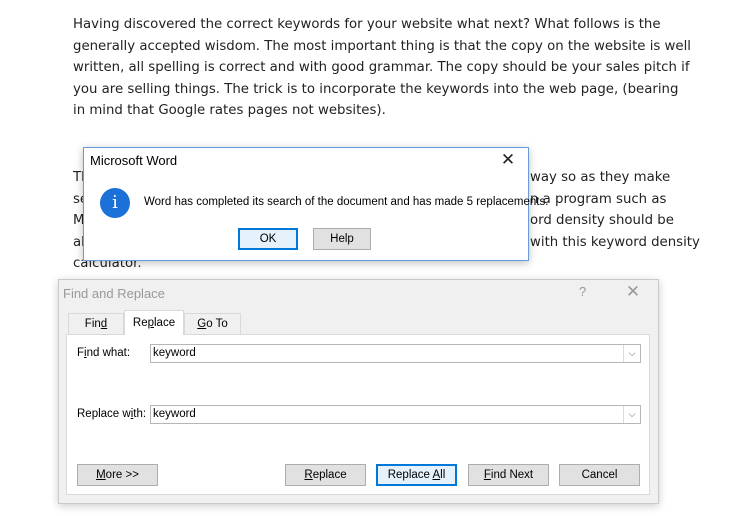 The image size is (750, 516). Describe the element at coordinates (395, 414) in the screenshot. I see `replace-with-input: keyword ⌵` at that location.